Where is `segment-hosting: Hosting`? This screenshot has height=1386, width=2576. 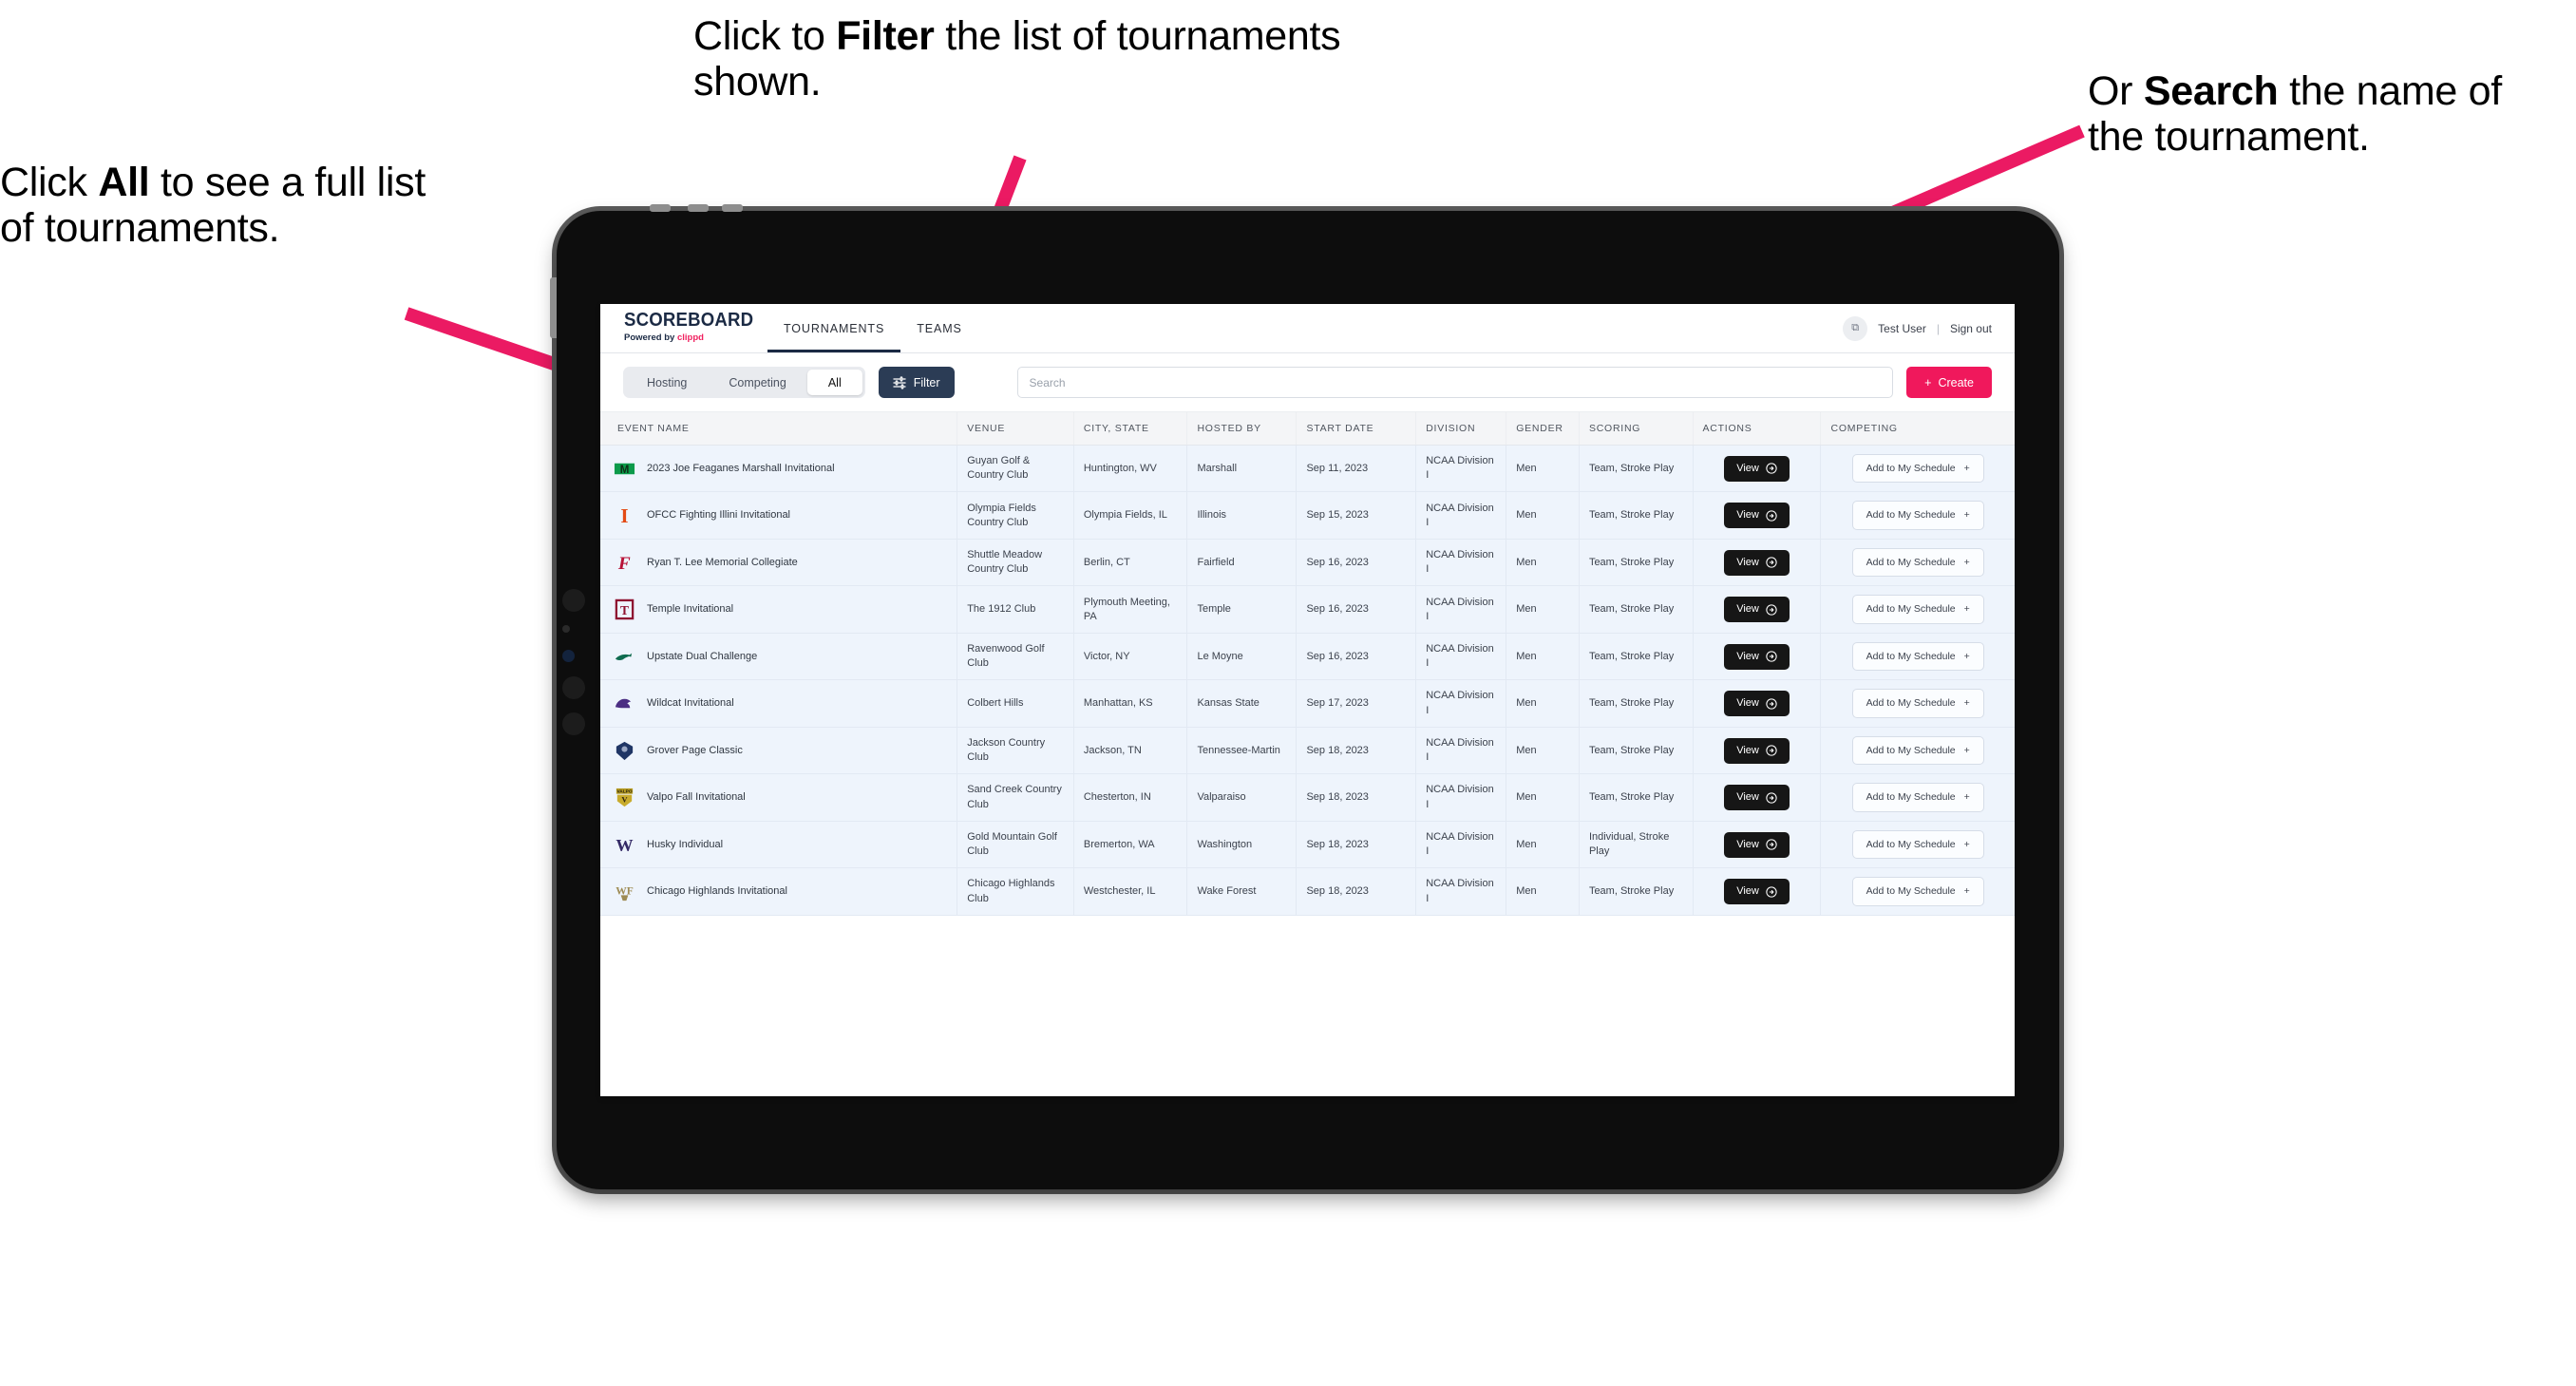 segment-hosting: Hosting is located at coordinates (667, 382).